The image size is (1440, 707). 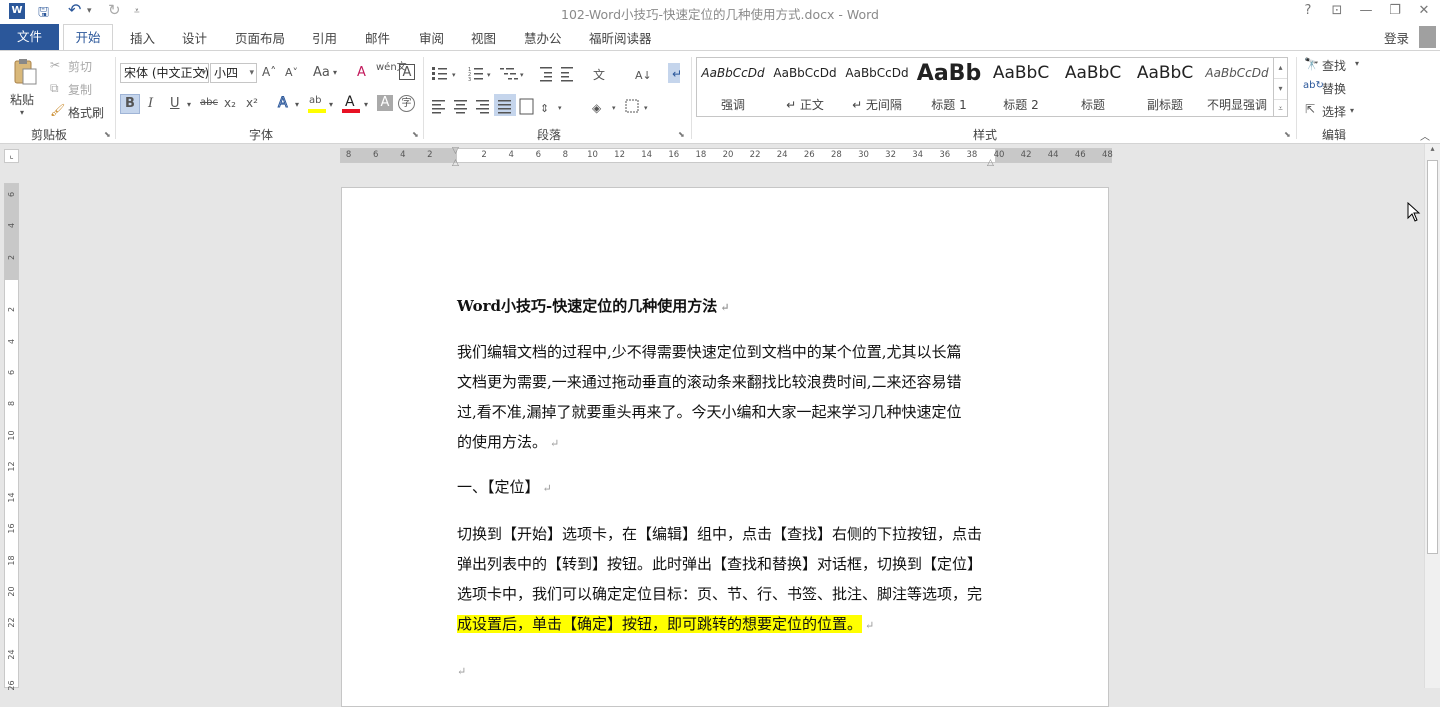 I want to click on divider, so click(x=423, y=98).